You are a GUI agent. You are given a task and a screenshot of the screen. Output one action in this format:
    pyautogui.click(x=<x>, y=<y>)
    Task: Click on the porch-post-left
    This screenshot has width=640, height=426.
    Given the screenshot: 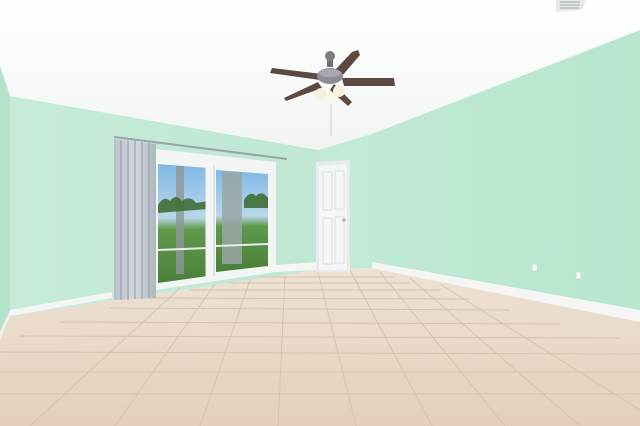 What is the action you would take?
    pyautogui.click(x=180, y=220)
    